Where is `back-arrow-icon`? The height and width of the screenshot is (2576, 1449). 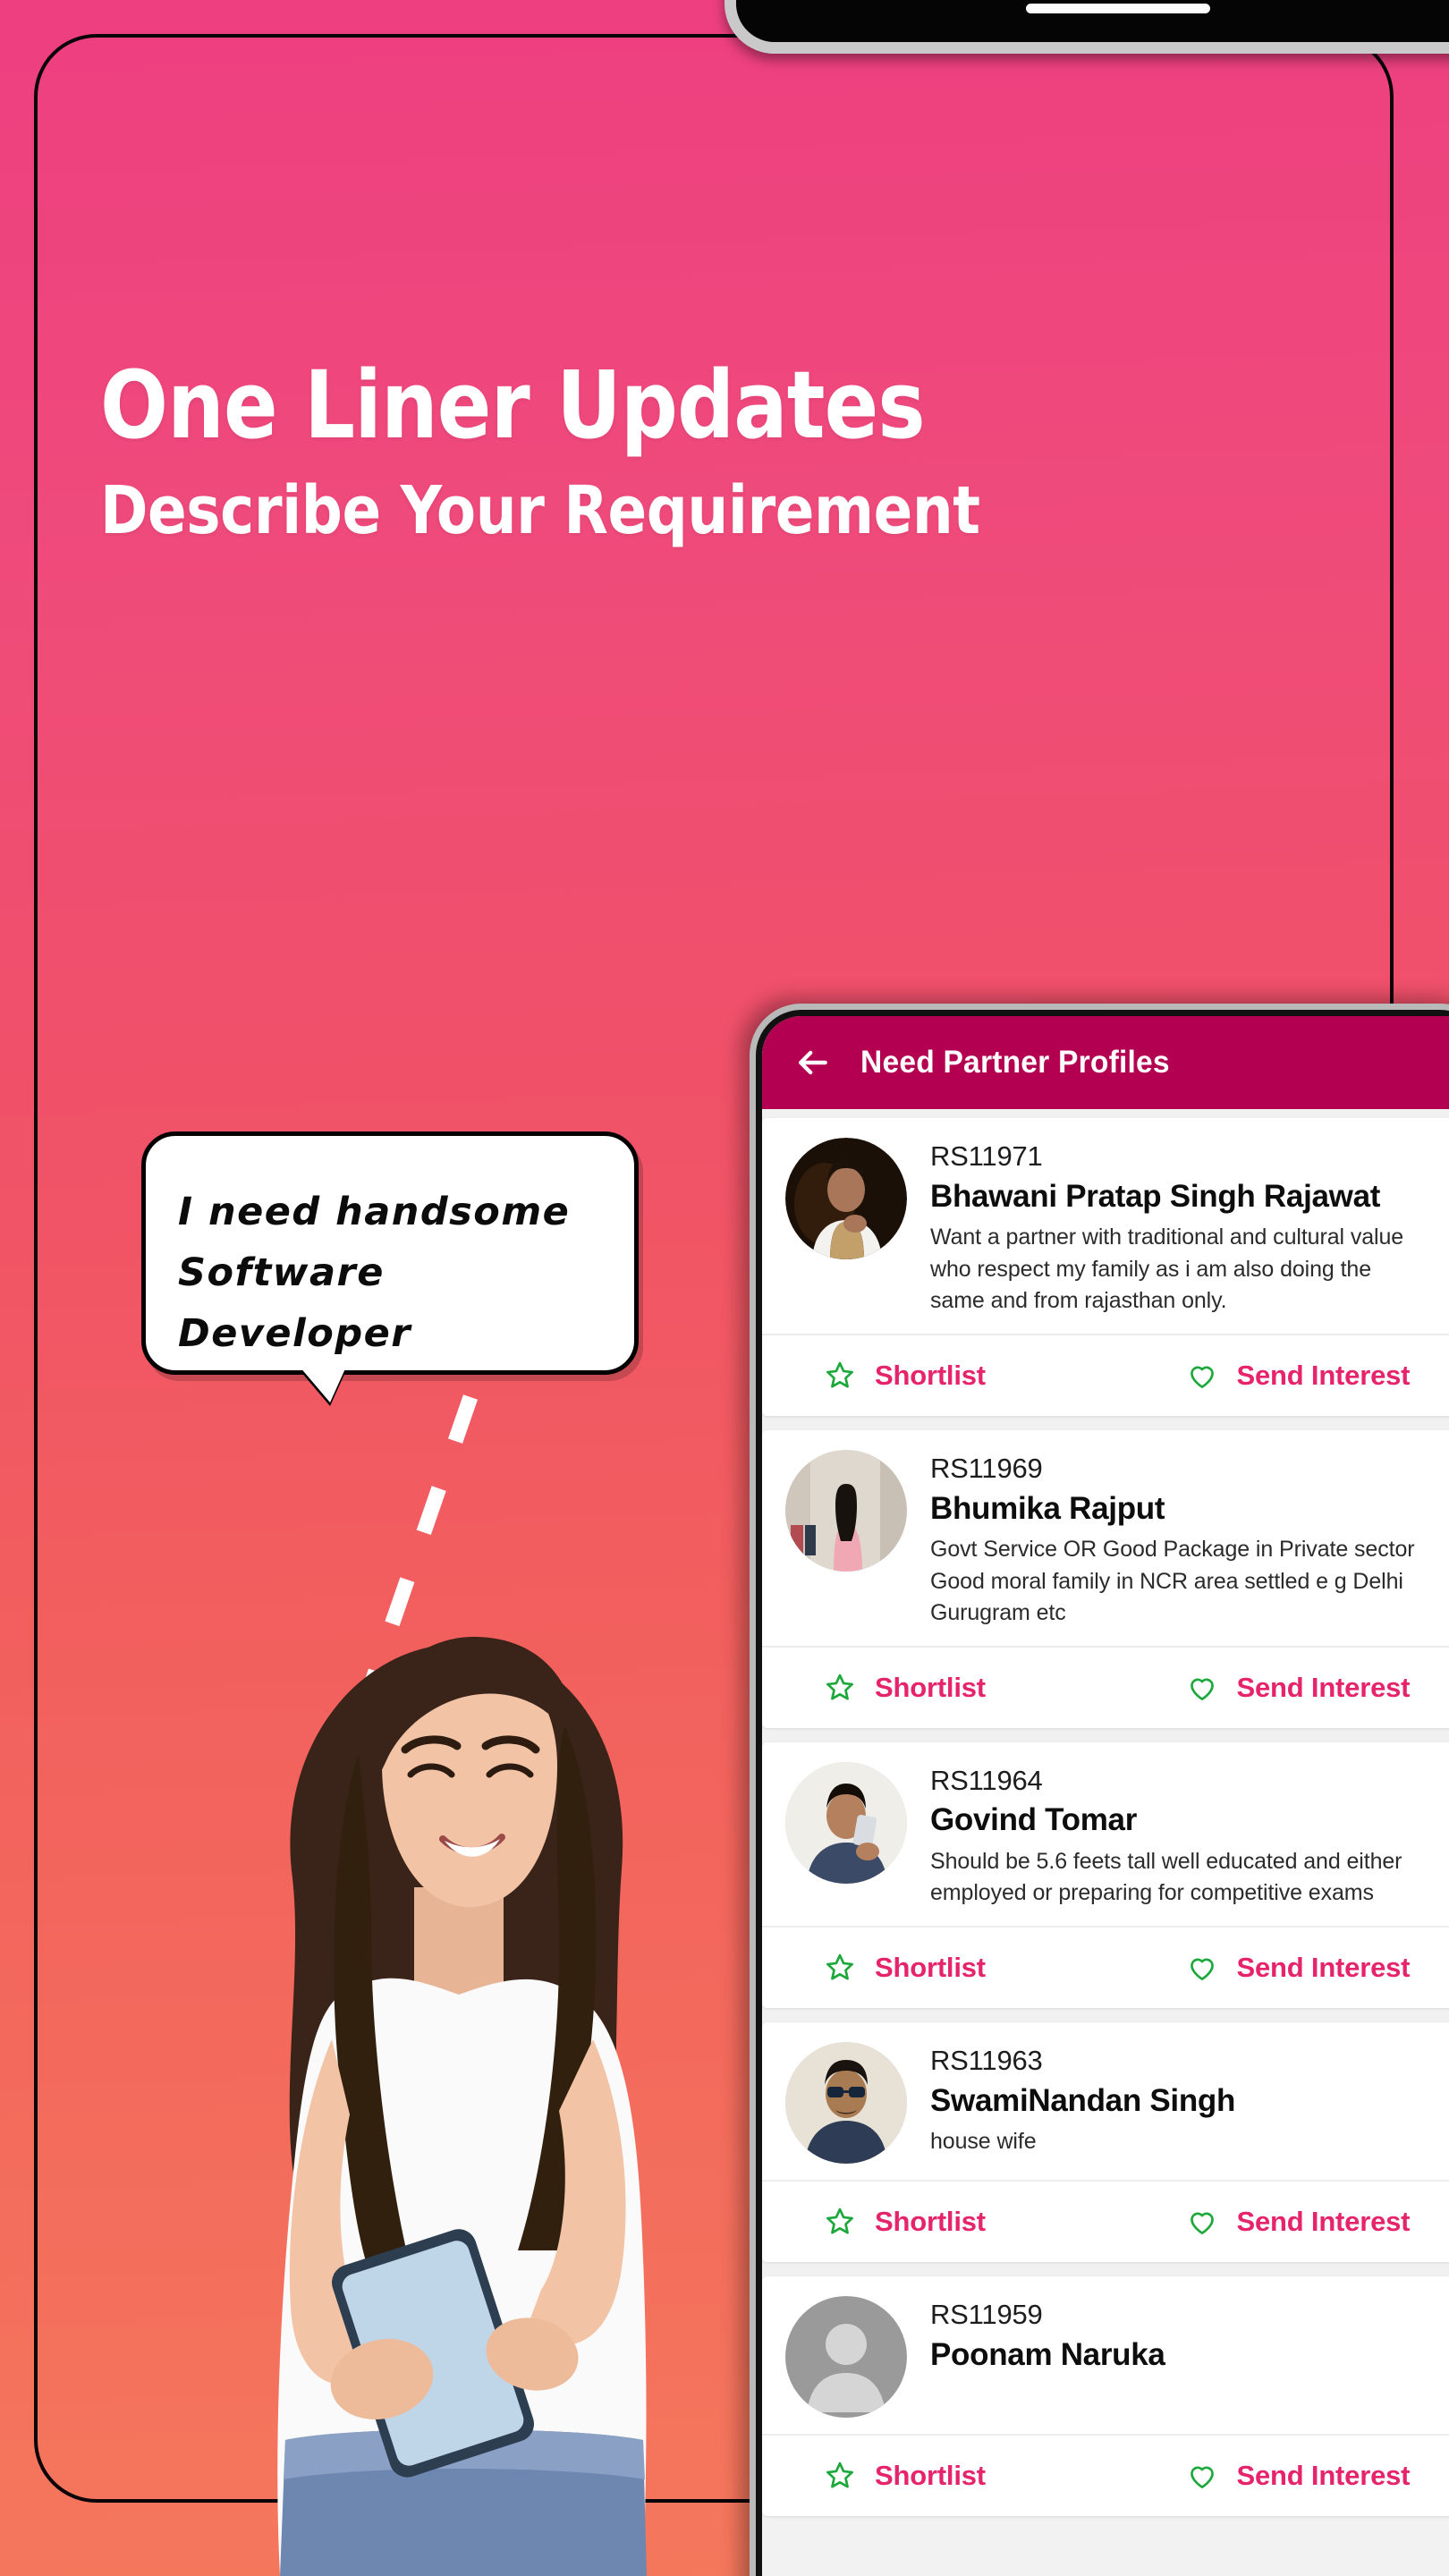
back-arrow-icon is located at coordinates (812, 1062).